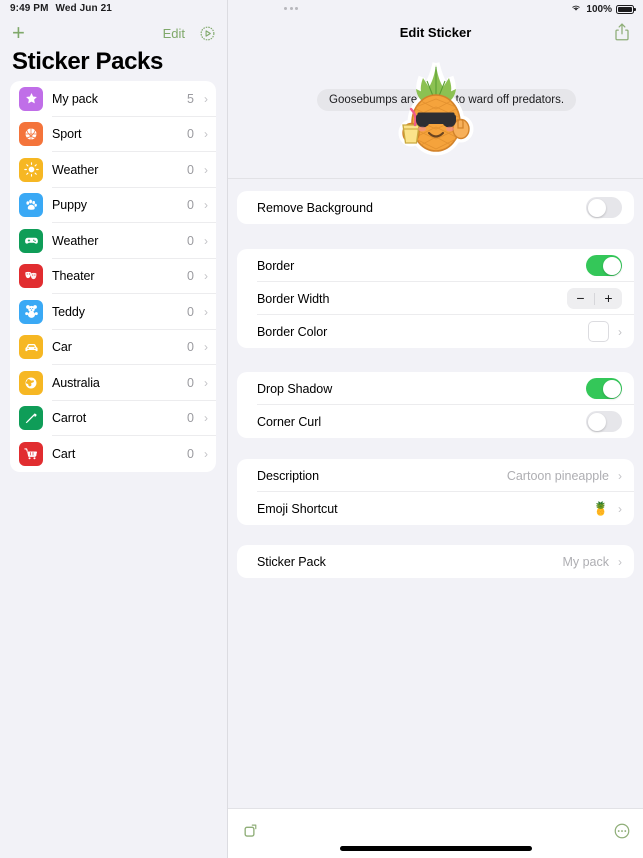  I want to click on list-item-label: My pack, so click(75, 98).